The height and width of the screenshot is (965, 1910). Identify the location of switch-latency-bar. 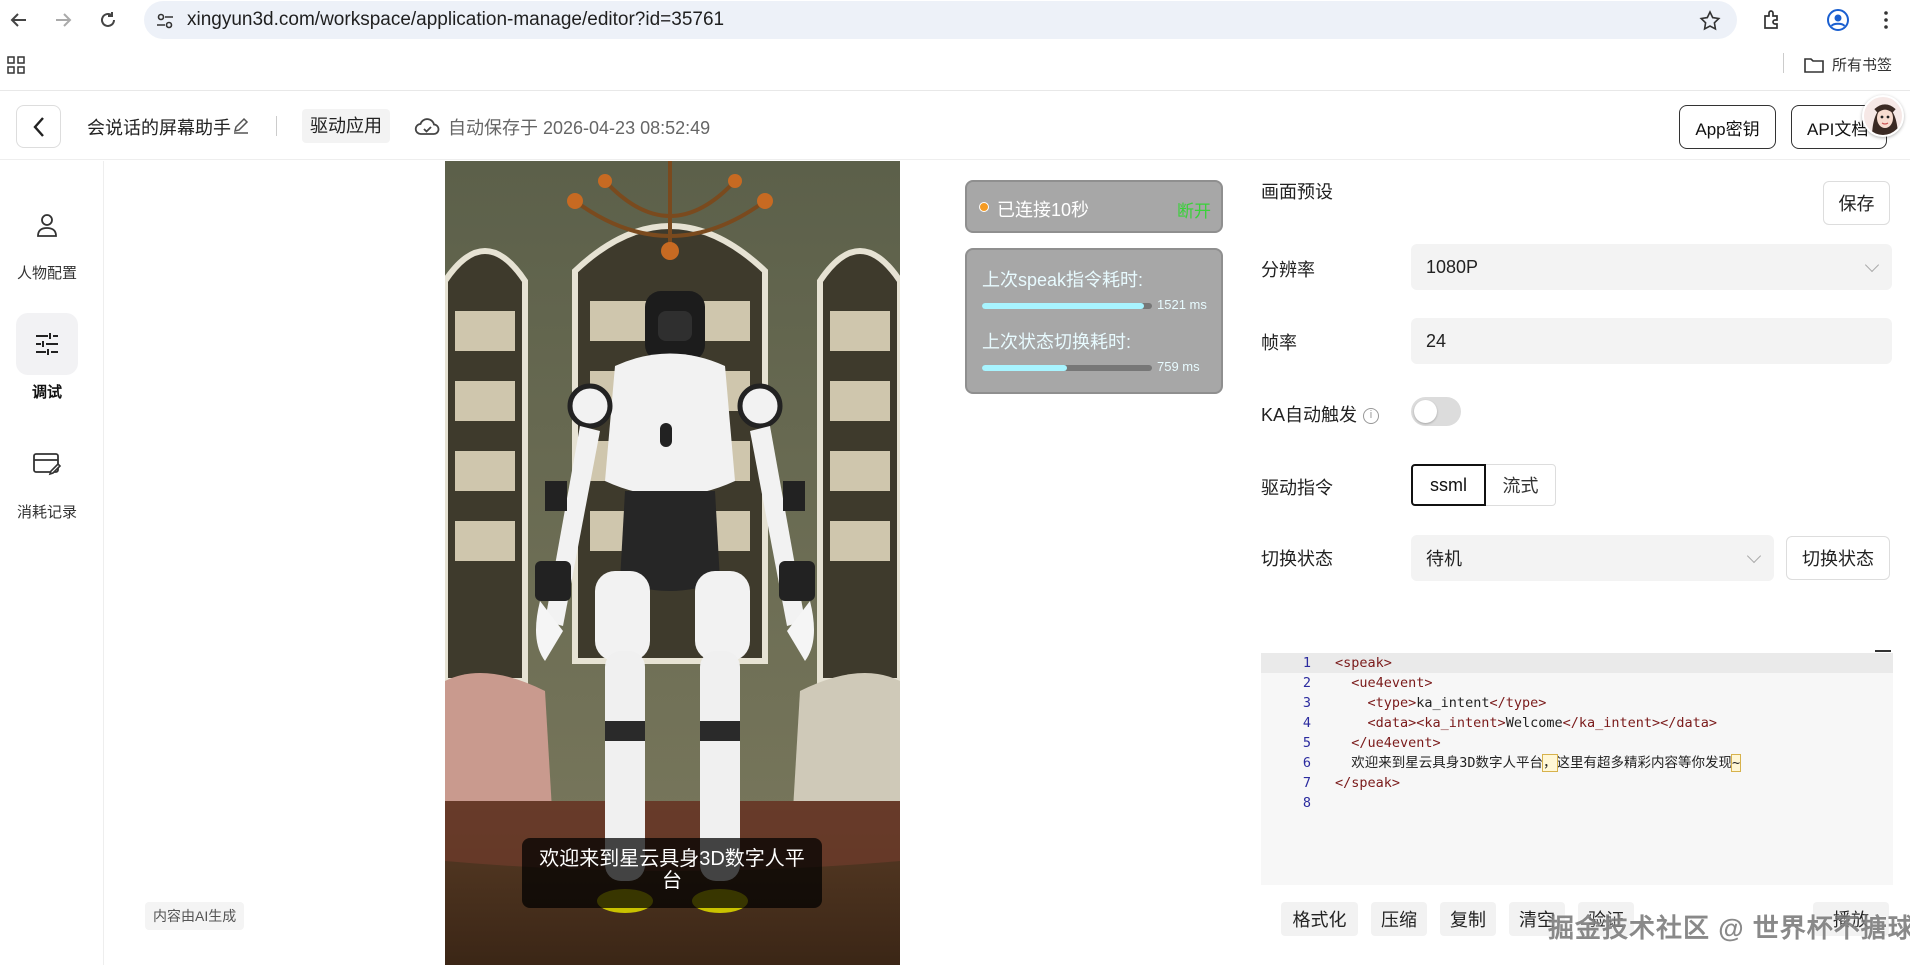
(1067, 368).